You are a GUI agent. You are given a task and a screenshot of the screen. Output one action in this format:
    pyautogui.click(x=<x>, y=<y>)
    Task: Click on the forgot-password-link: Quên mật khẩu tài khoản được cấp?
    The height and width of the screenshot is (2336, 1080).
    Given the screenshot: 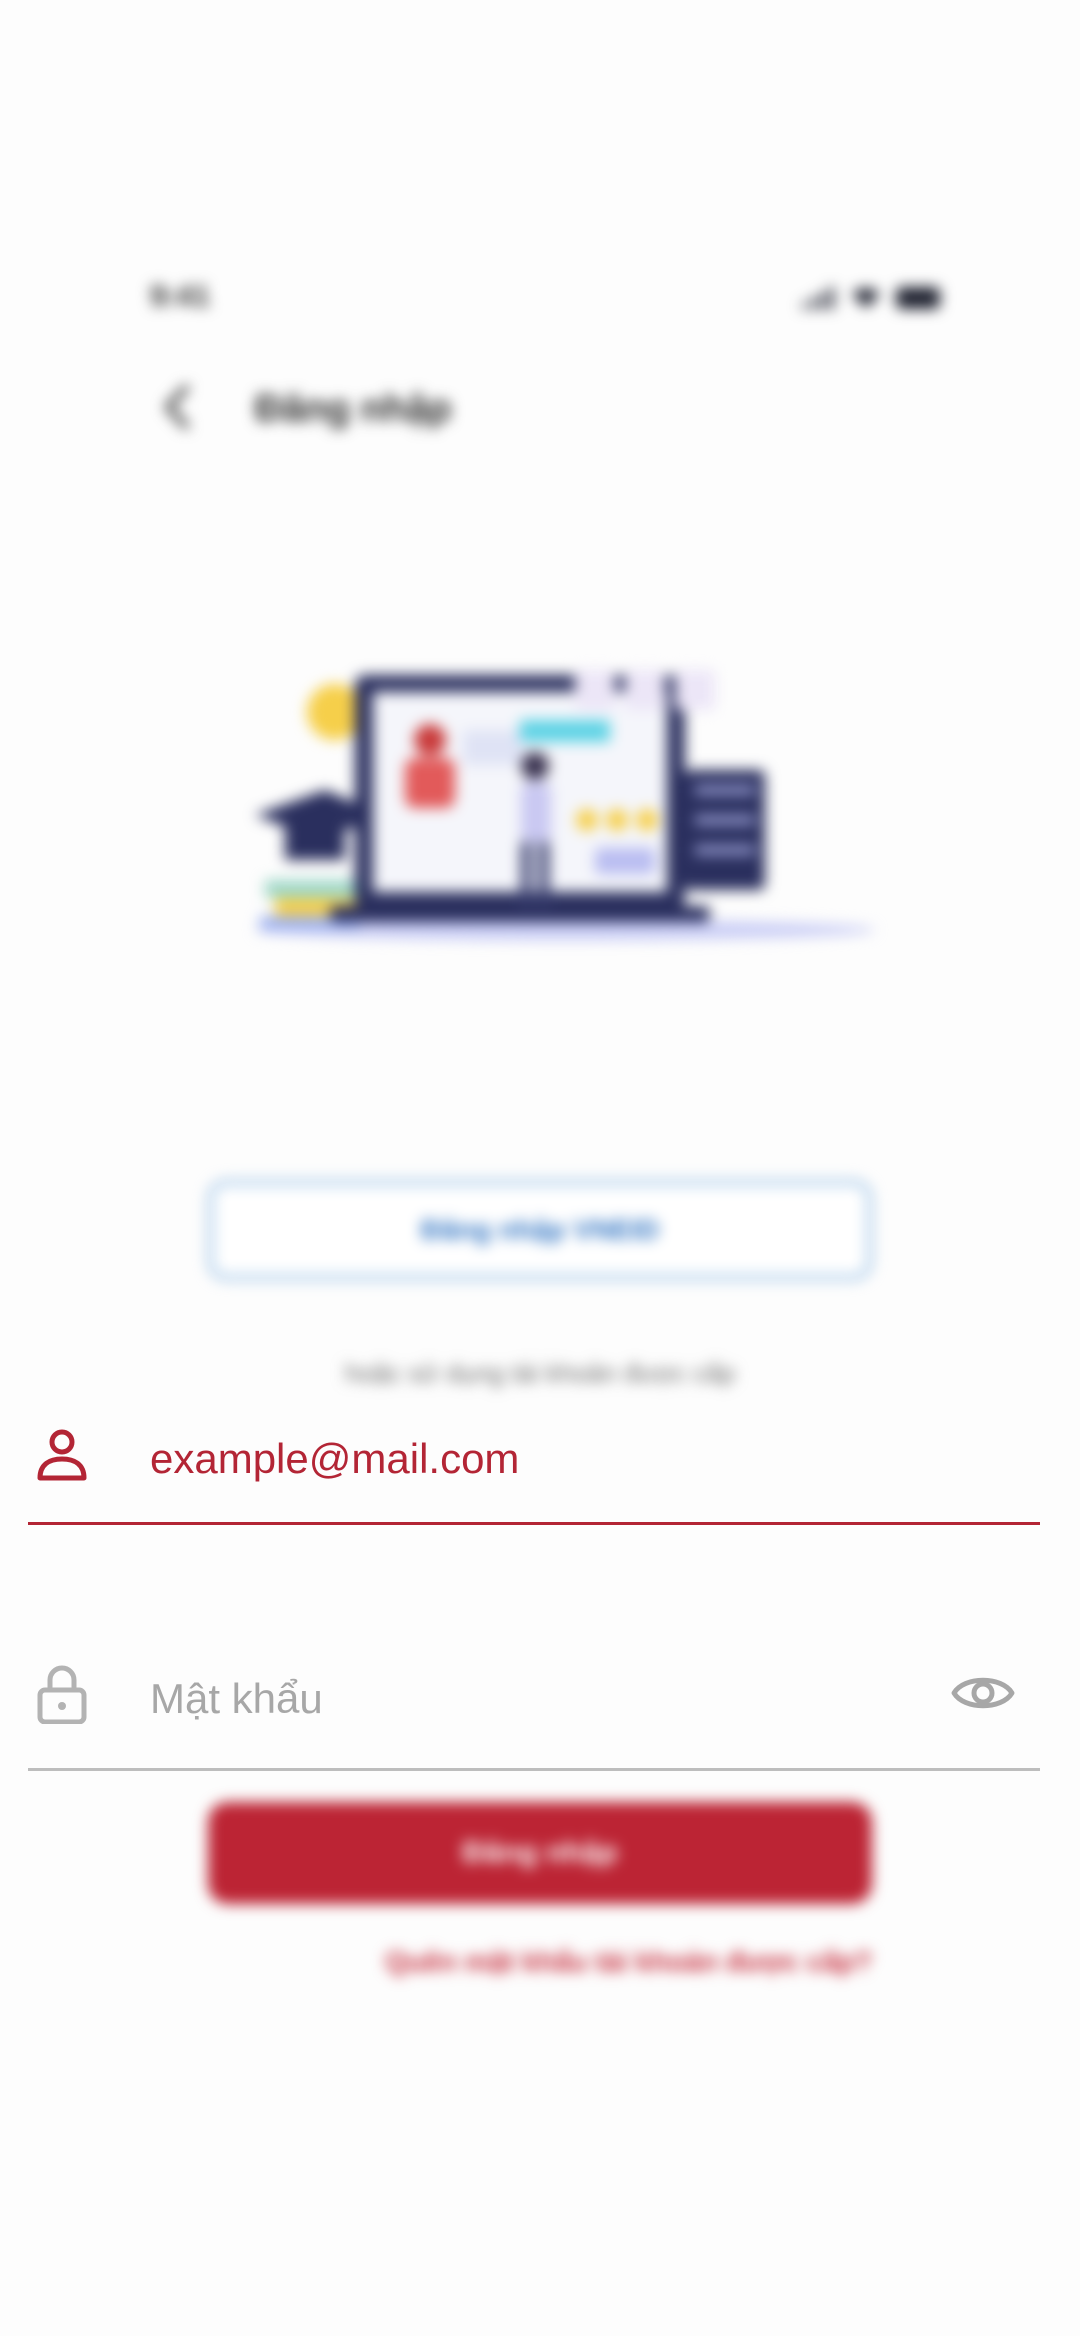 What is the action you would take?
    pyautogui.click(x=628, y=1962)
    